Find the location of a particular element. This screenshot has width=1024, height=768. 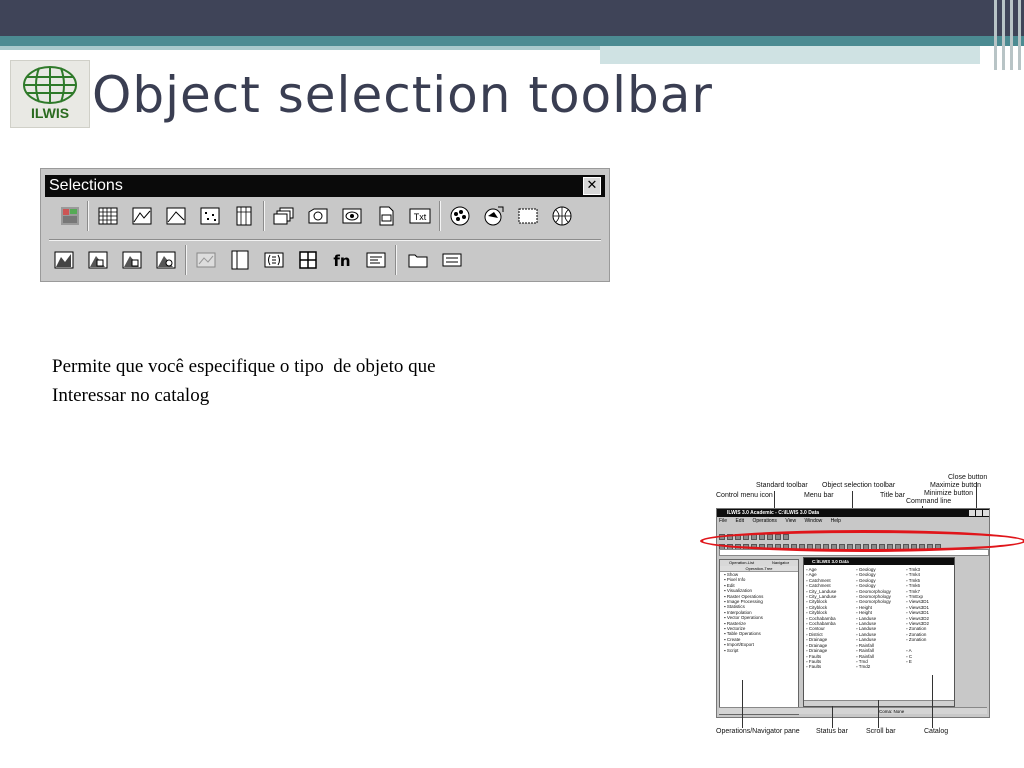

header-band-dark is located at coordinates (512, 18).